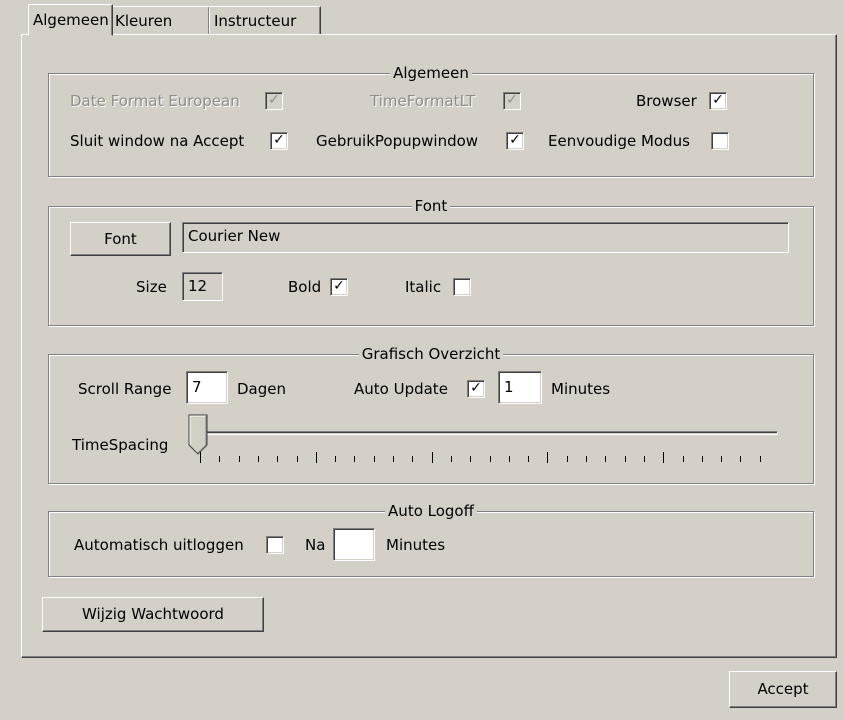 The width and height of the screenshot is (844, 720). I want to click on logoff-minutes-label: Minutes, so click(416, 545).